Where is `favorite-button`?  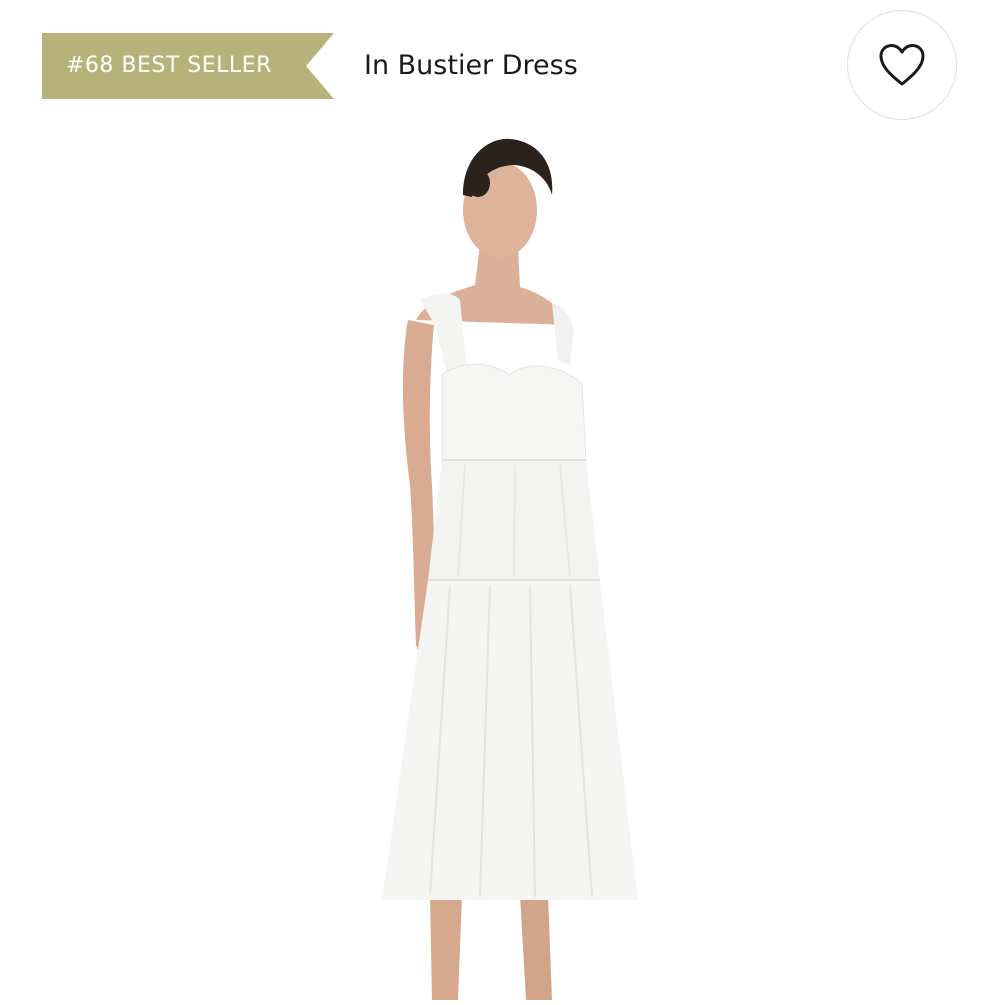 favorite-button is located at coordinates (902, 65).